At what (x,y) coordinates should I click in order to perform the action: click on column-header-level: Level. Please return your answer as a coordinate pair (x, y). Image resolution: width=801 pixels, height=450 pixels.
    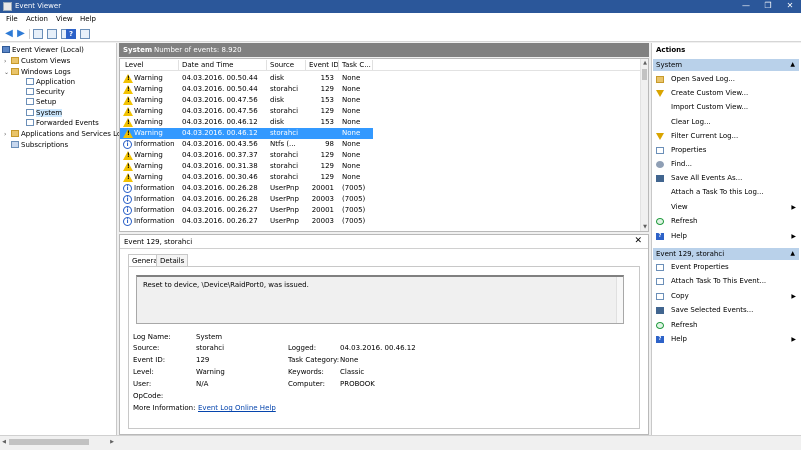
    Looking at the image, I should click on (134, 65).